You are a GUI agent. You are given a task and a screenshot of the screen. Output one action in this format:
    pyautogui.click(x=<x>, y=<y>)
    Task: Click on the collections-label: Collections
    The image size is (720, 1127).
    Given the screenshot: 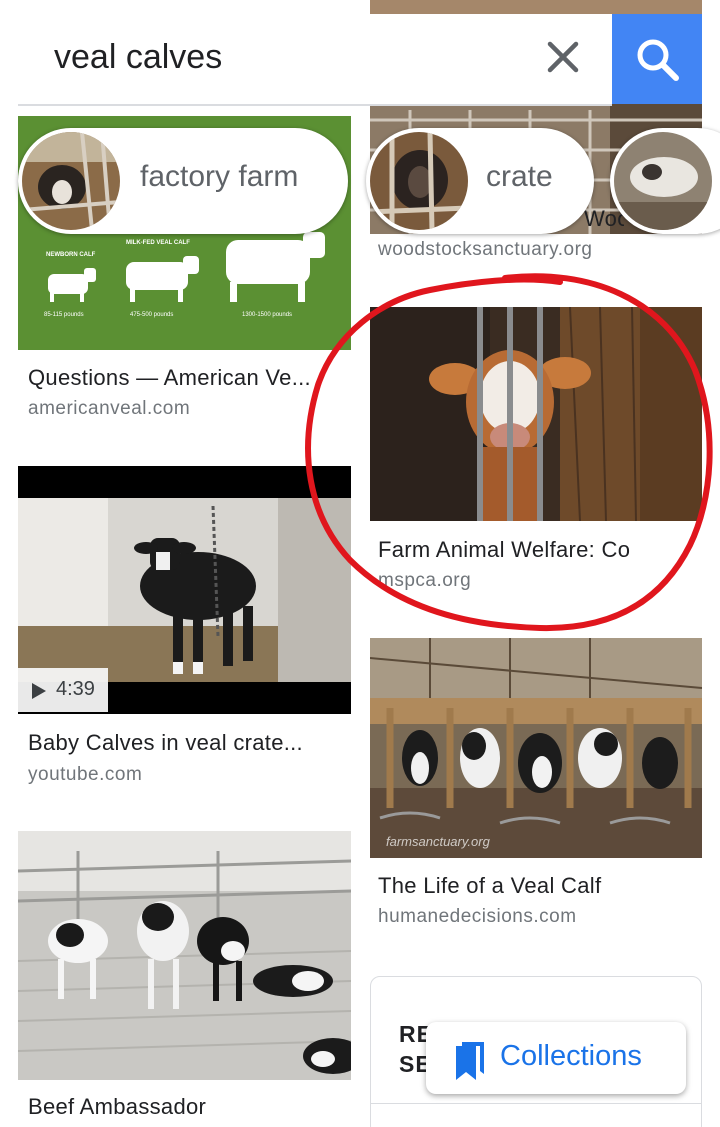 What is the action you would take?
    pyautogui.click(x=571, y=1056)
    